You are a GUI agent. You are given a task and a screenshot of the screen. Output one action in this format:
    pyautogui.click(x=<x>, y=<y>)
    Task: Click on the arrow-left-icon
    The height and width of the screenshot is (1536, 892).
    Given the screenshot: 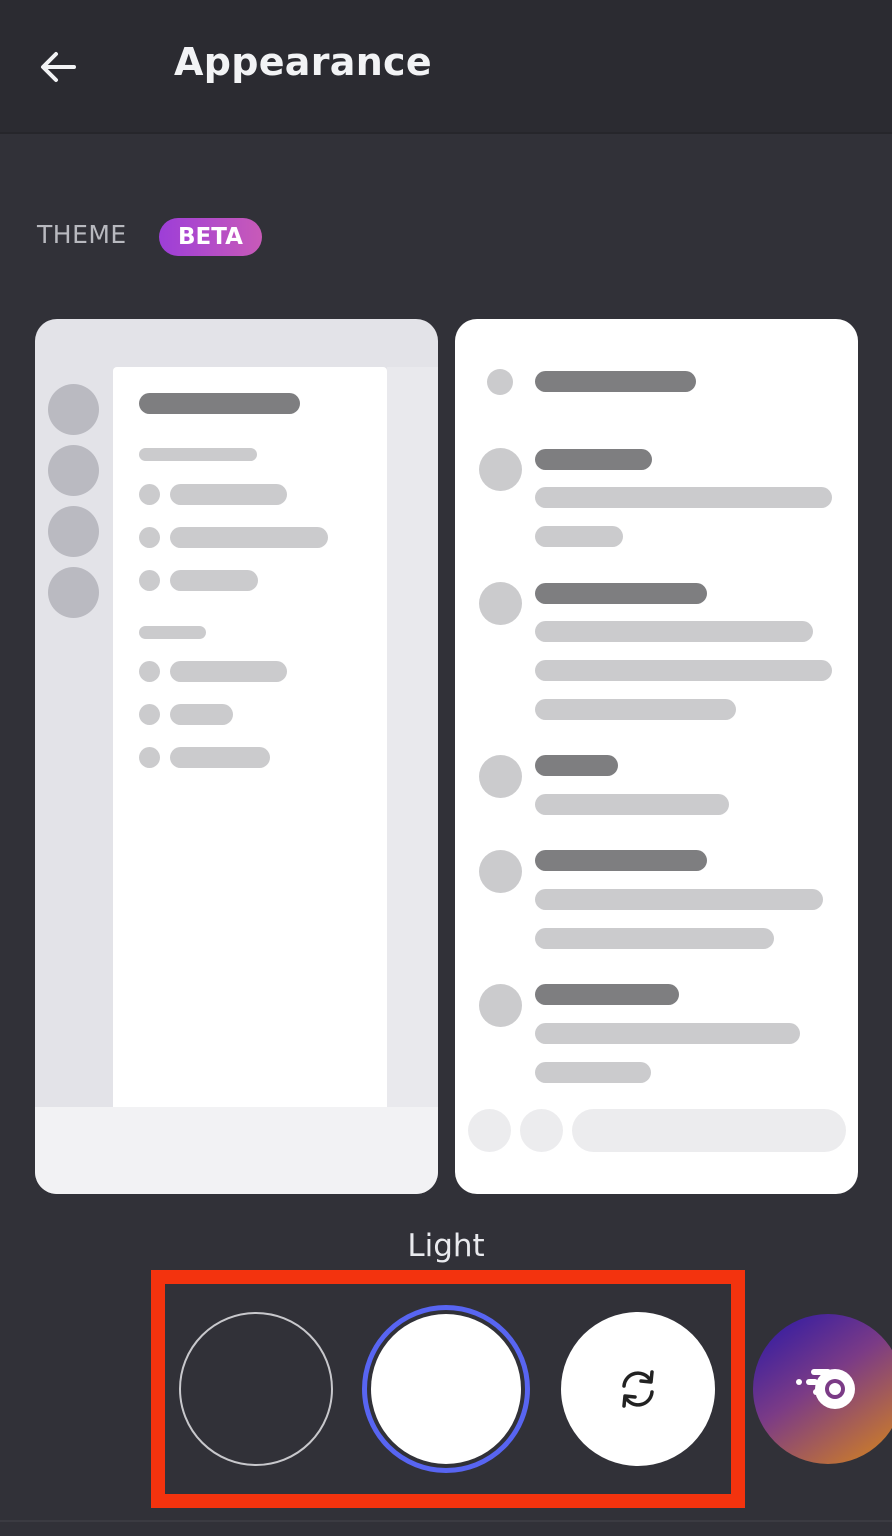 What is the action you would take?
    pyautogui.click(x=58, y=67)
    